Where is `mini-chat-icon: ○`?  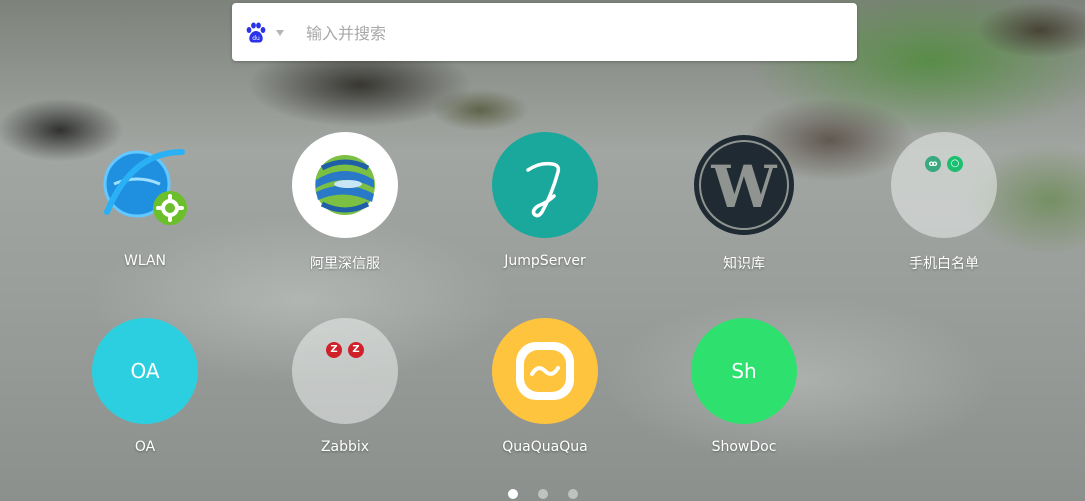
mini-chat-icon: ○ is located at coordinates (955, 164).